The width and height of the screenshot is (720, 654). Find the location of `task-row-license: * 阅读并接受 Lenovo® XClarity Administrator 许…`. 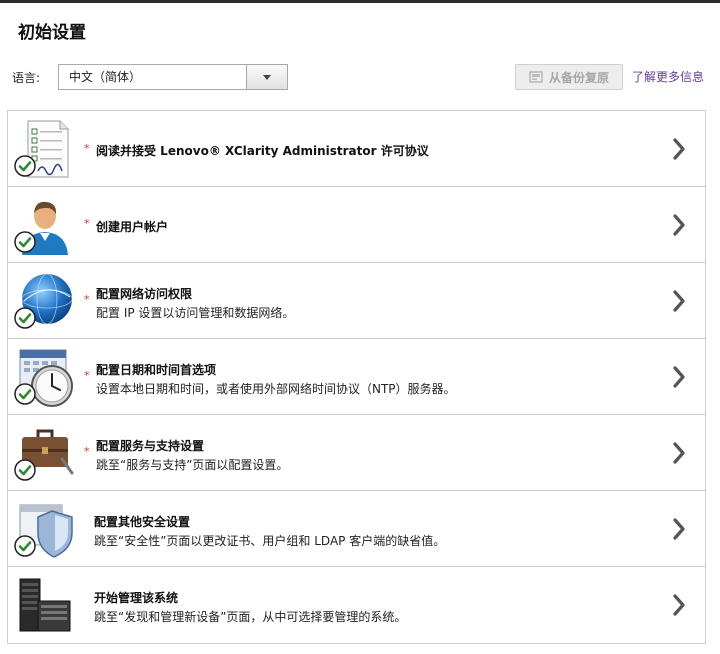

task-row-license: * 阅读并接受 Lenovo® XClarity Administrator 许… is located at coordinates (356, 149).